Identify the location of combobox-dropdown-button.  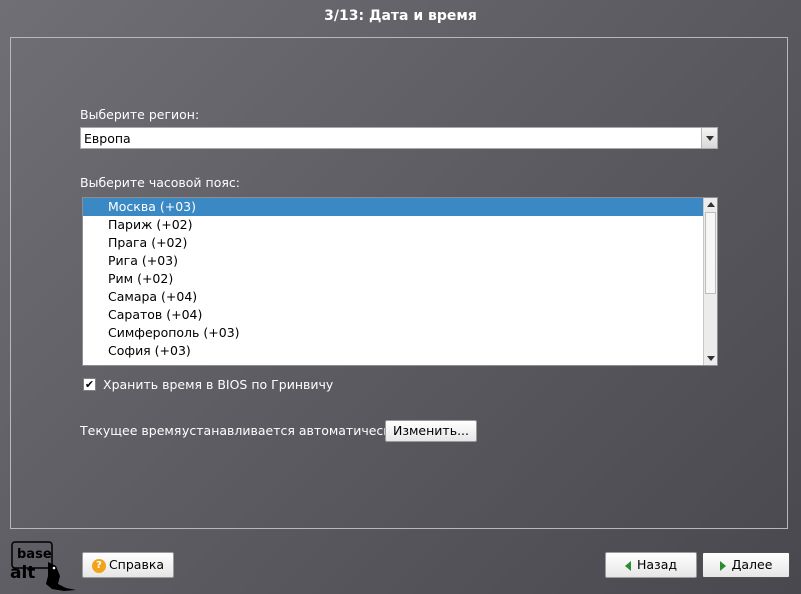
(709, 138).